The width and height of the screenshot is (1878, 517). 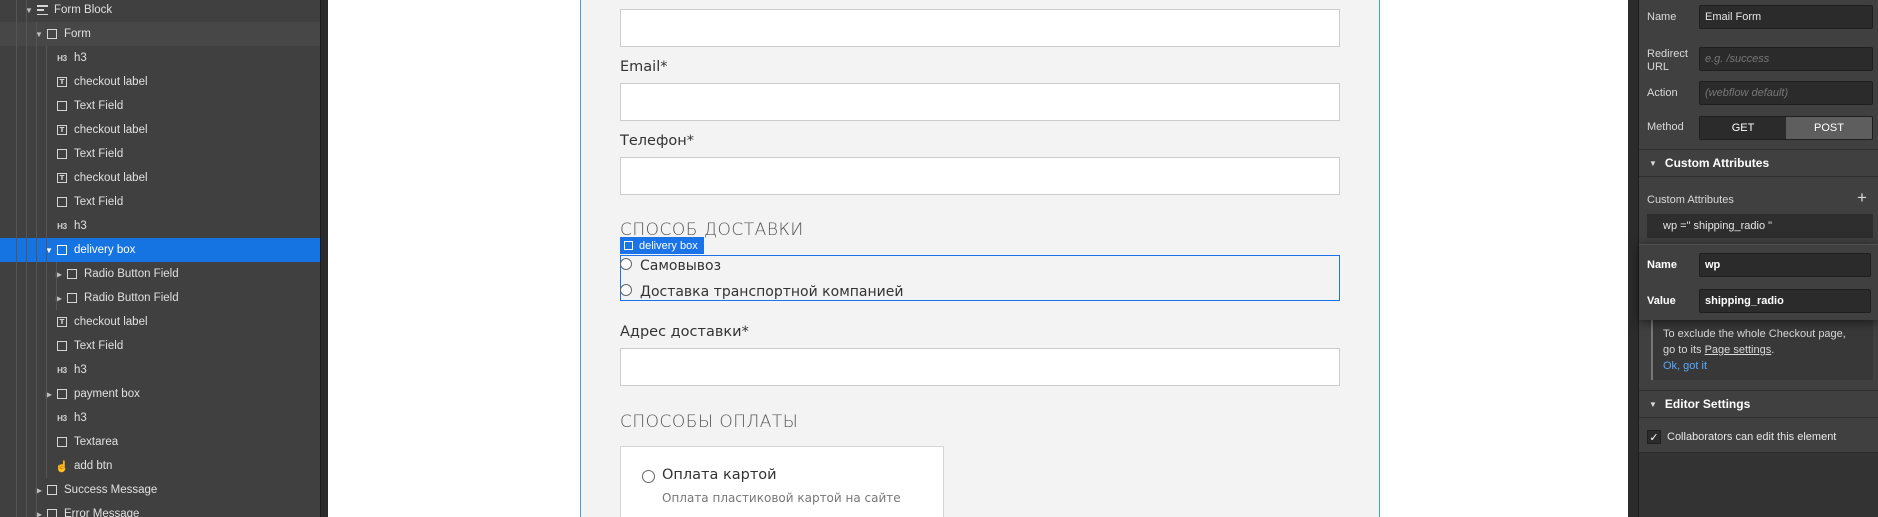 I want to click on method-post-button: POST, so click(x=1829, y=128).